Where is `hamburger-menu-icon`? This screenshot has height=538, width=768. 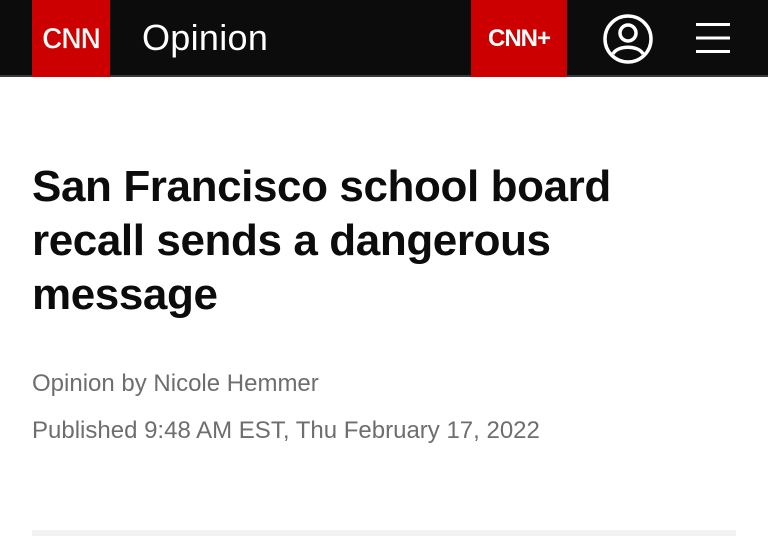 hamburger-menu-icon is located at coordinates (713, 38).